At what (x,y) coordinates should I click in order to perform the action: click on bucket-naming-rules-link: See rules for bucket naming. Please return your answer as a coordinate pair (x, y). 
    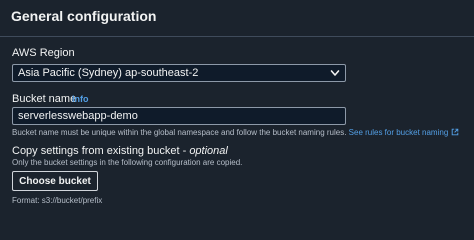
    Looking at the image, I should click on (404, 132).